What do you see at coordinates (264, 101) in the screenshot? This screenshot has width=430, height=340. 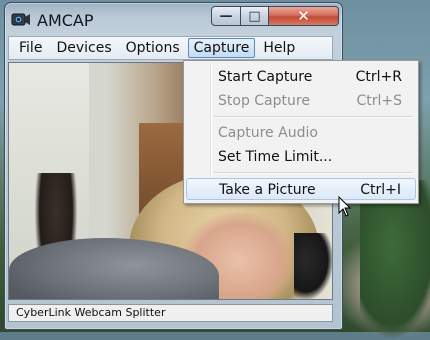 I see `menu-item-label: Stop Capture` at bounding box center [264, 101].